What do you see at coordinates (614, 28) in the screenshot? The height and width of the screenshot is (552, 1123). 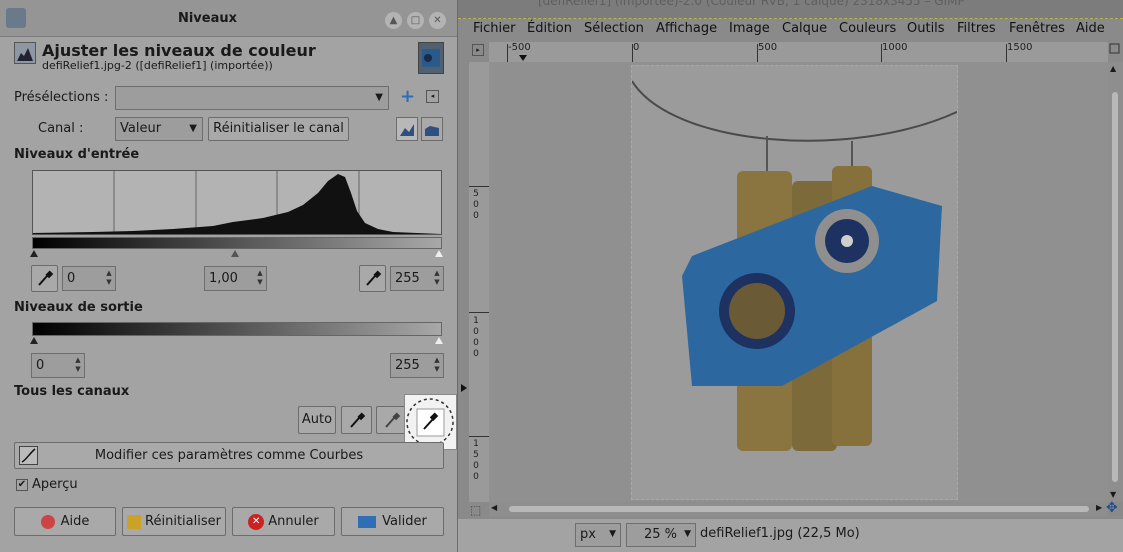 I see `menu-selection: Sélection` at bounding box center [614, 28].